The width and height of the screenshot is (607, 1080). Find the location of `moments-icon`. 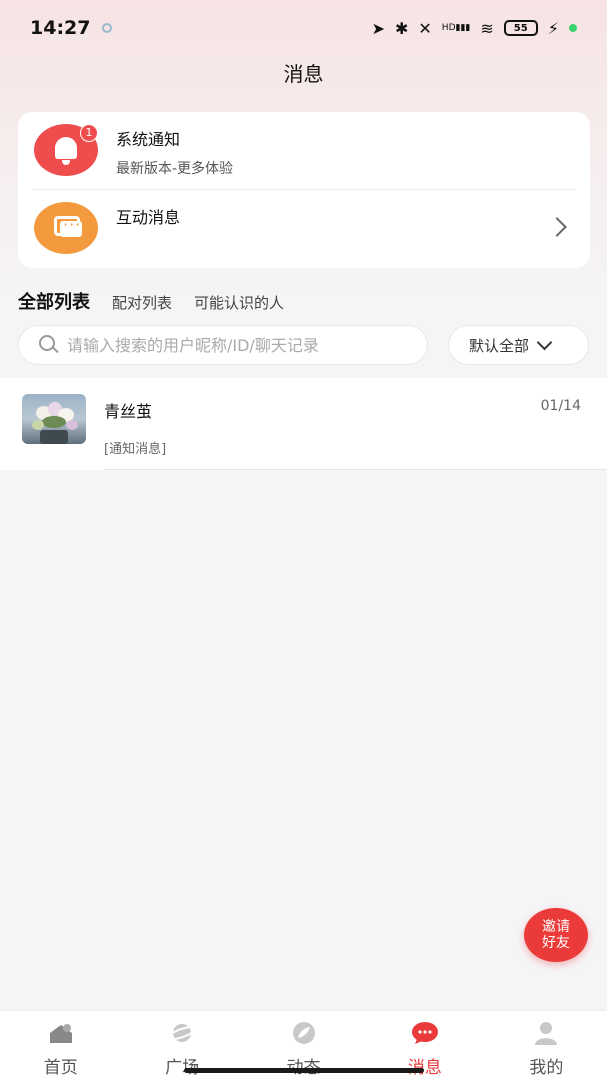

moments-icon is located at coordinates (303, 1033).